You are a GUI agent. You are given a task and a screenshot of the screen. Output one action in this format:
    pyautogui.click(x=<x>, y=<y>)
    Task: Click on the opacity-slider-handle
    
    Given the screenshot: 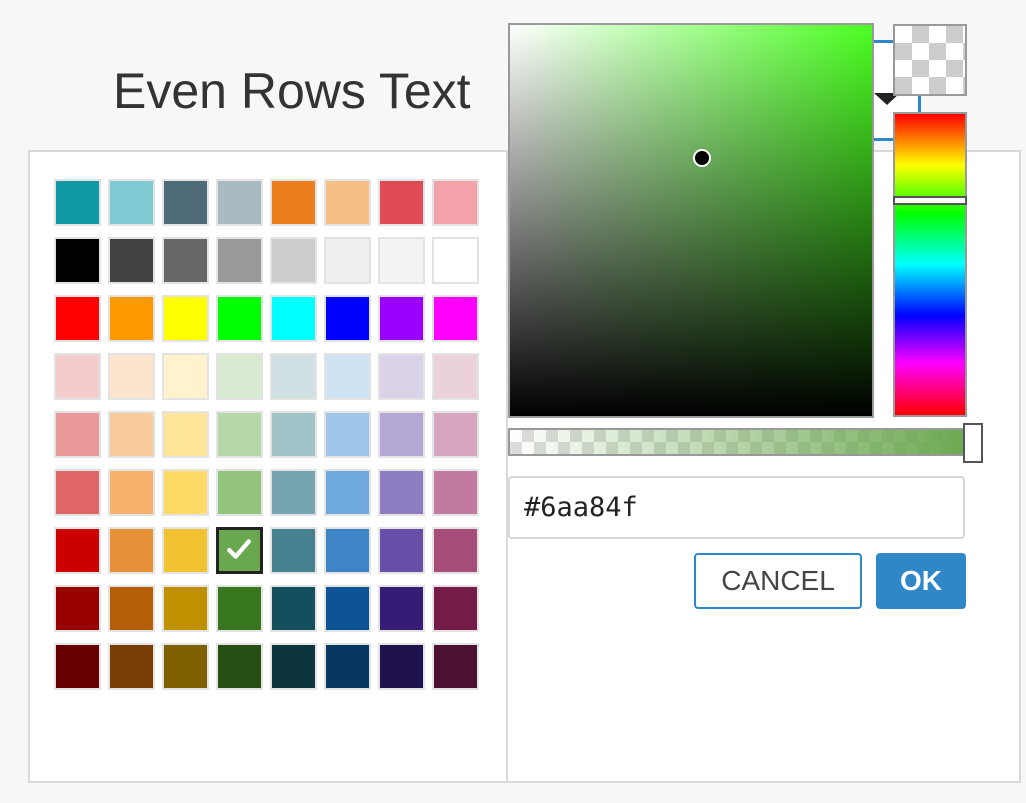 What is the action you would take?
    pyautogui.click(x=973, y=443)
    